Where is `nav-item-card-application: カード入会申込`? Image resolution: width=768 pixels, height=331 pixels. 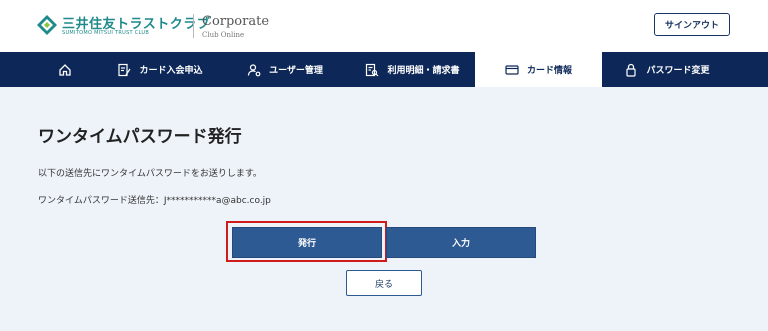
nav-item-card-application: カード入会申込 is located at coordinates (160, 69).